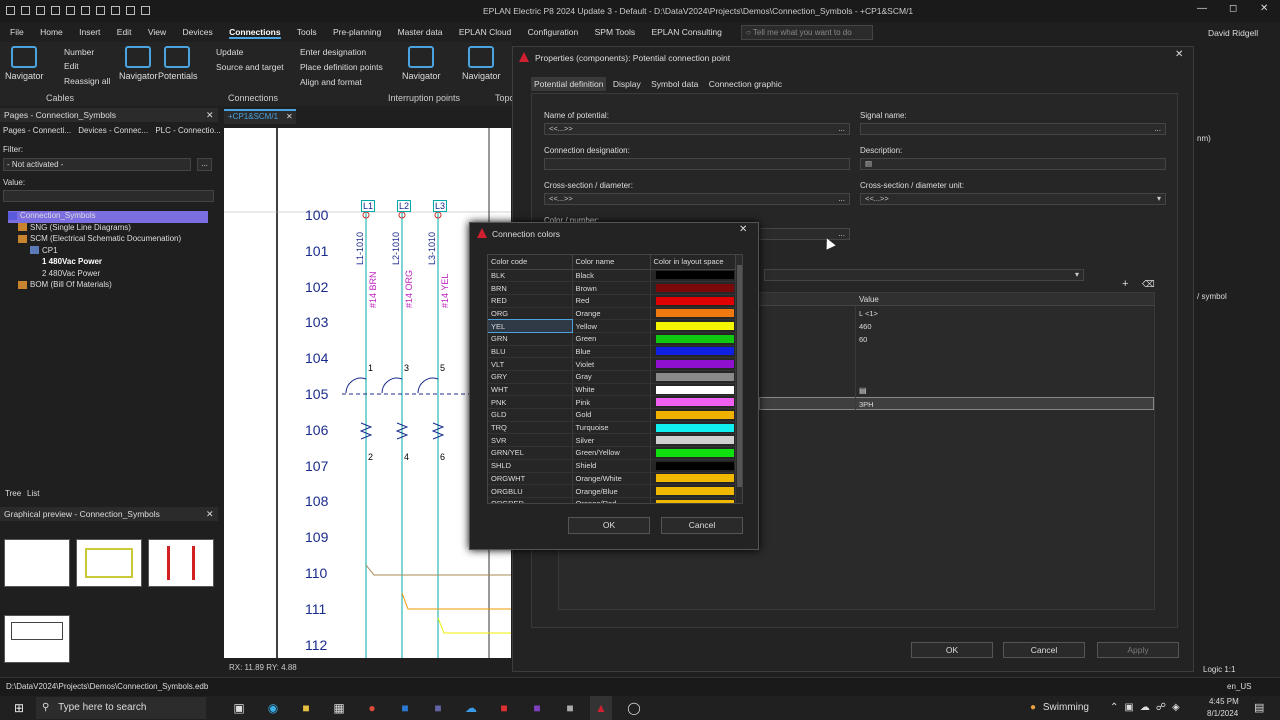 This screenshot has width=1280, height=720. What do you see at coordinates (634, 708) in the screenshot?
I see `app-settings-icon: ◯` at bounding box center [634, 708].